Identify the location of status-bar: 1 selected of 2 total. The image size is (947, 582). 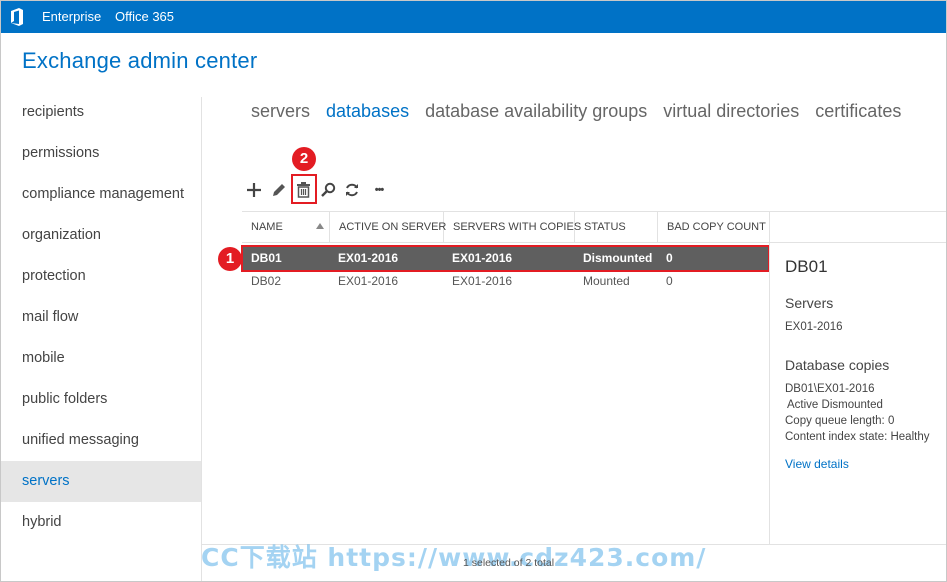
(509, 563).